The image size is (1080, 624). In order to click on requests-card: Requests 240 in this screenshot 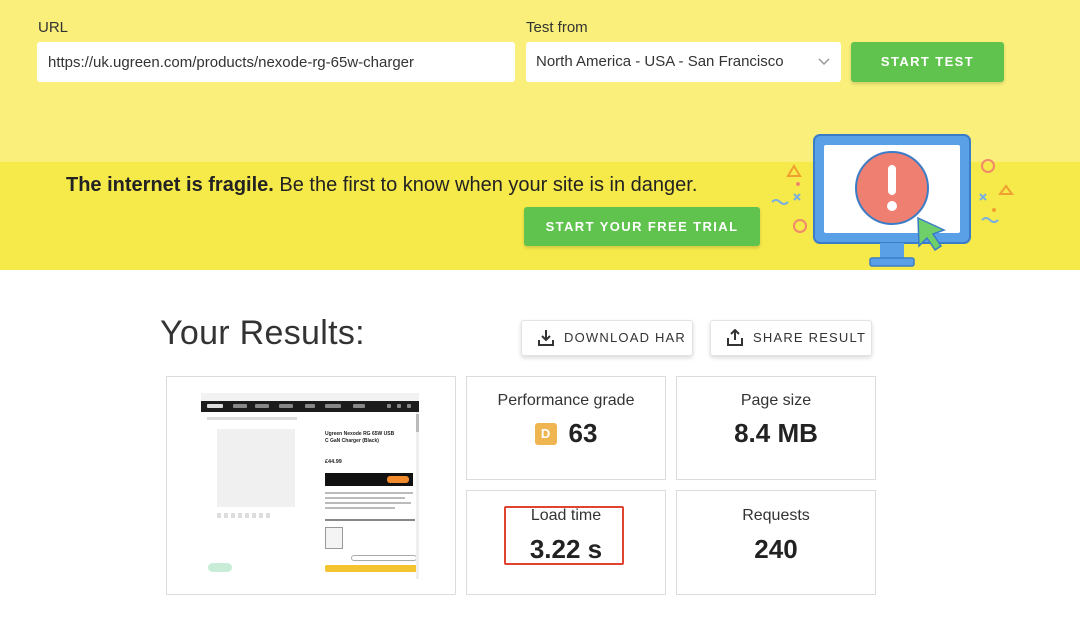, I will do `click(776, 542)`.